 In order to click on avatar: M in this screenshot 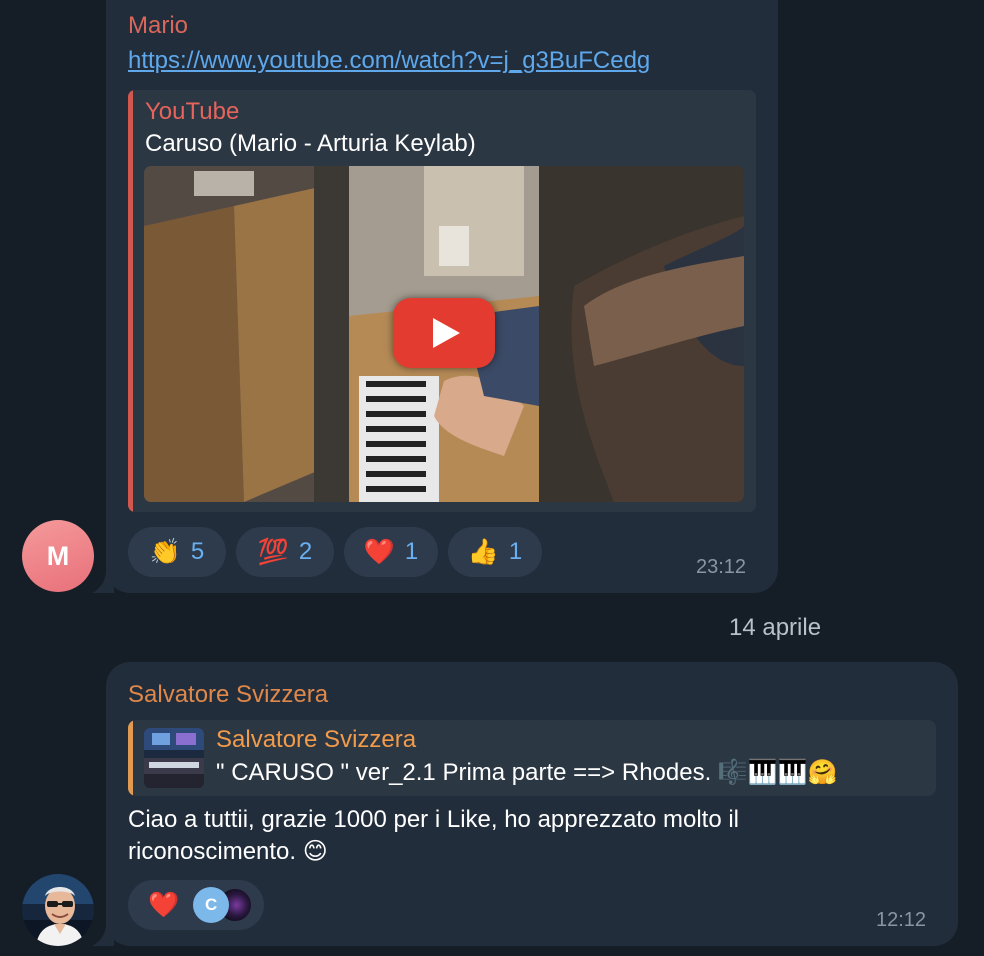, I will do `click(58, 556)`.